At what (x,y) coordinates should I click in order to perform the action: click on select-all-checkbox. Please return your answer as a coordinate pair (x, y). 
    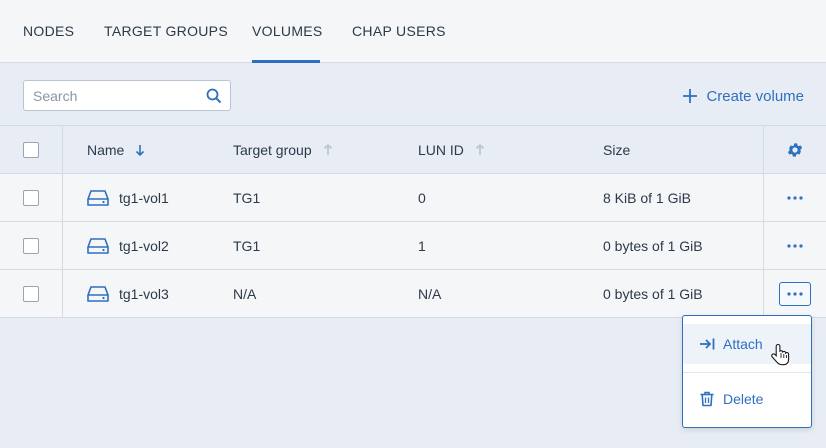
    Looking at the image, I should click on (31, 149).